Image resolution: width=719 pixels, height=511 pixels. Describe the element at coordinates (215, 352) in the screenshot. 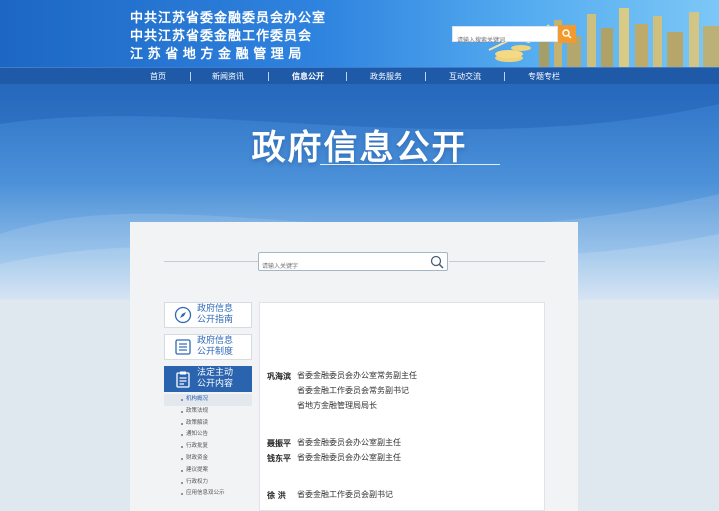

I see `sidebar-item-label: 公开制度` at that location.